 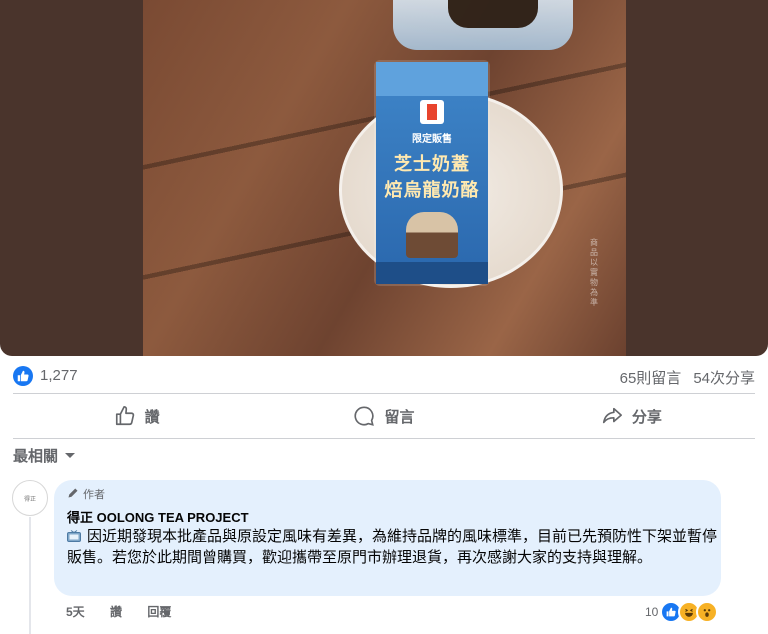 What do you see at coordinates (364, 416) in the screenshot?
I see `comment-bubble-icon` at bounding box center [364, 416].